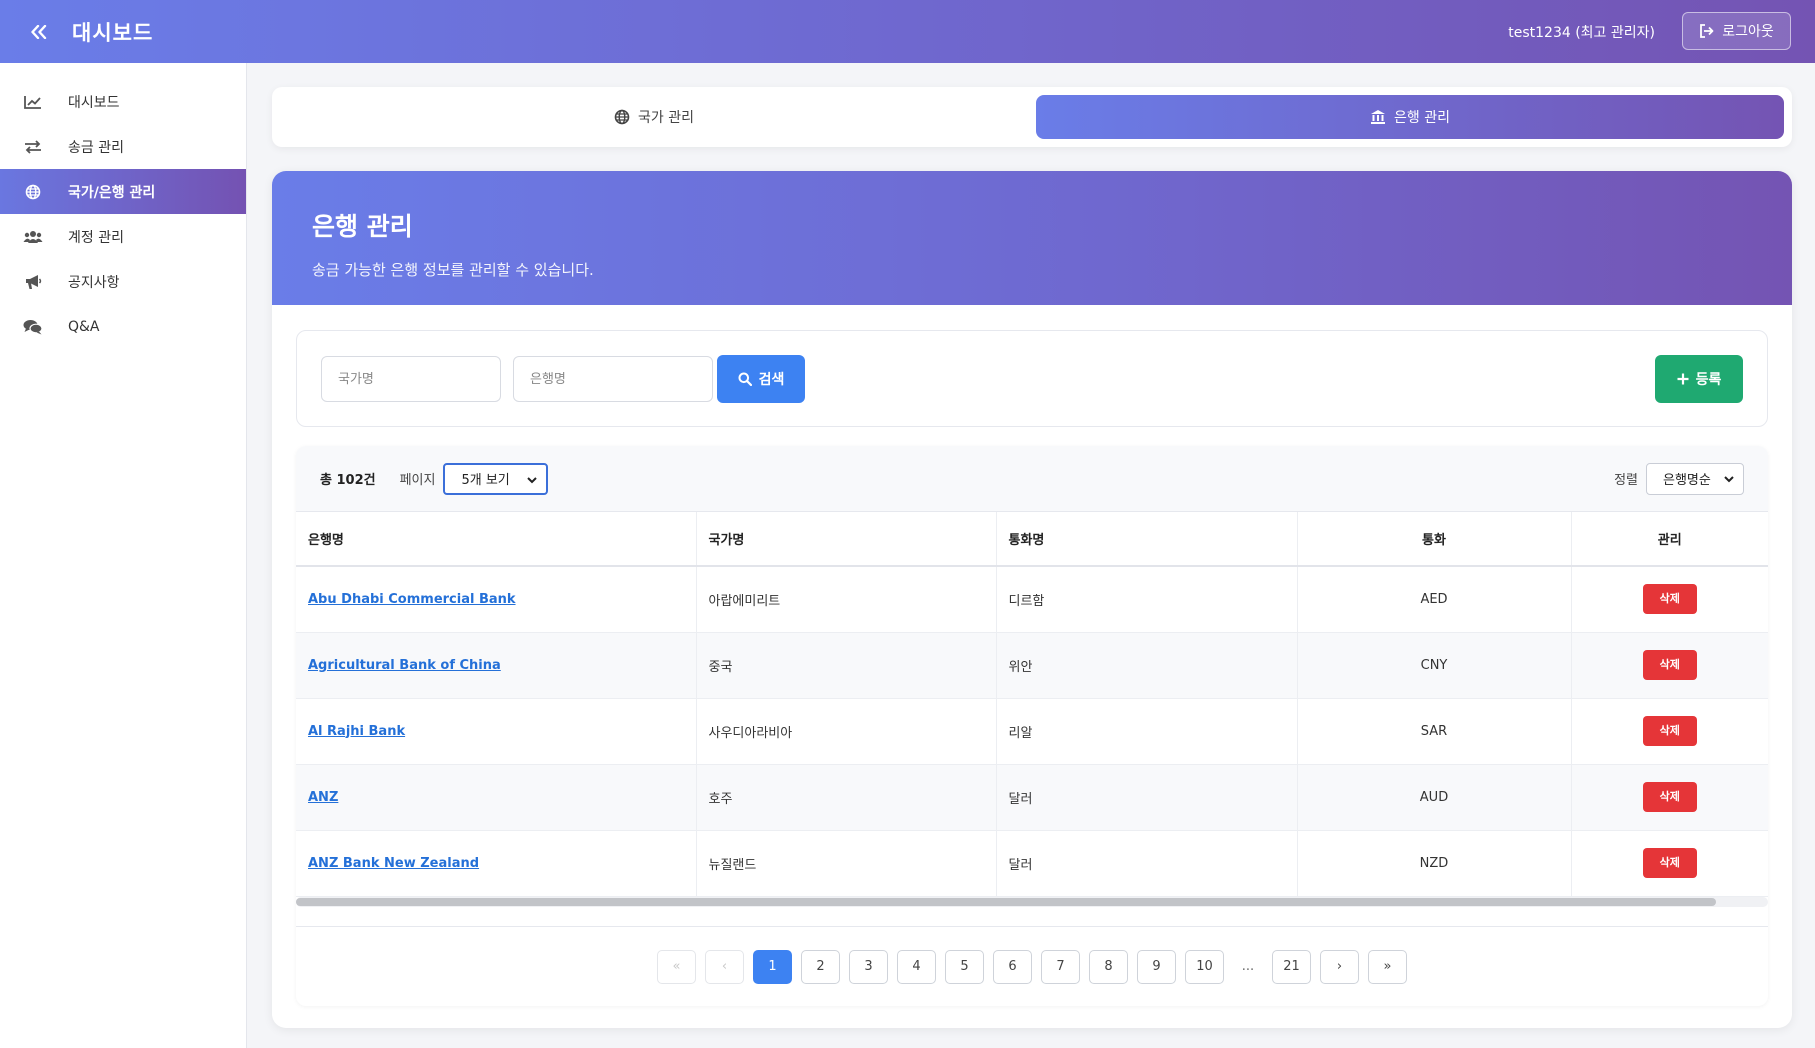 Image resolution: width=1815 pixels, height=1048 pixels. What do you see at coordinates (96, 147) in the screenshot?
I see `sidebar-item-label: 송금 관리` at bounding box center [96, 147].